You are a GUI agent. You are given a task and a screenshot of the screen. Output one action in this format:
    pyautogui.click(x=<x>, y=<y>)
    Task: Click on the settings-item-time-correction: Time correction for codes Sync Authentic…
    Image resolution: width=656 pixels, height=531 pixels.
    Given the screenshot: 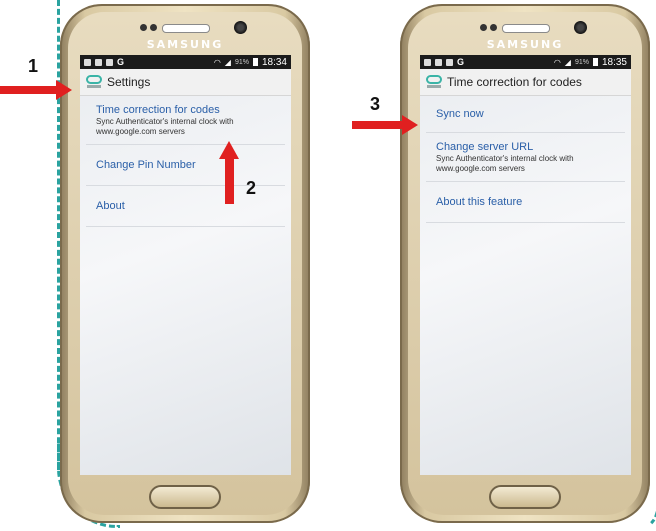 What is the action you would take?
    pyautogui.click(x=185, y=120)
    